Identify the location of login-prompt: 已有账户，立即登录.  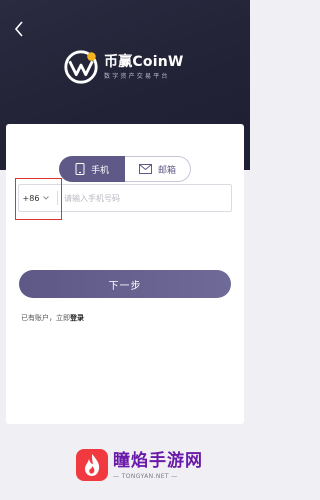
(52, 318).